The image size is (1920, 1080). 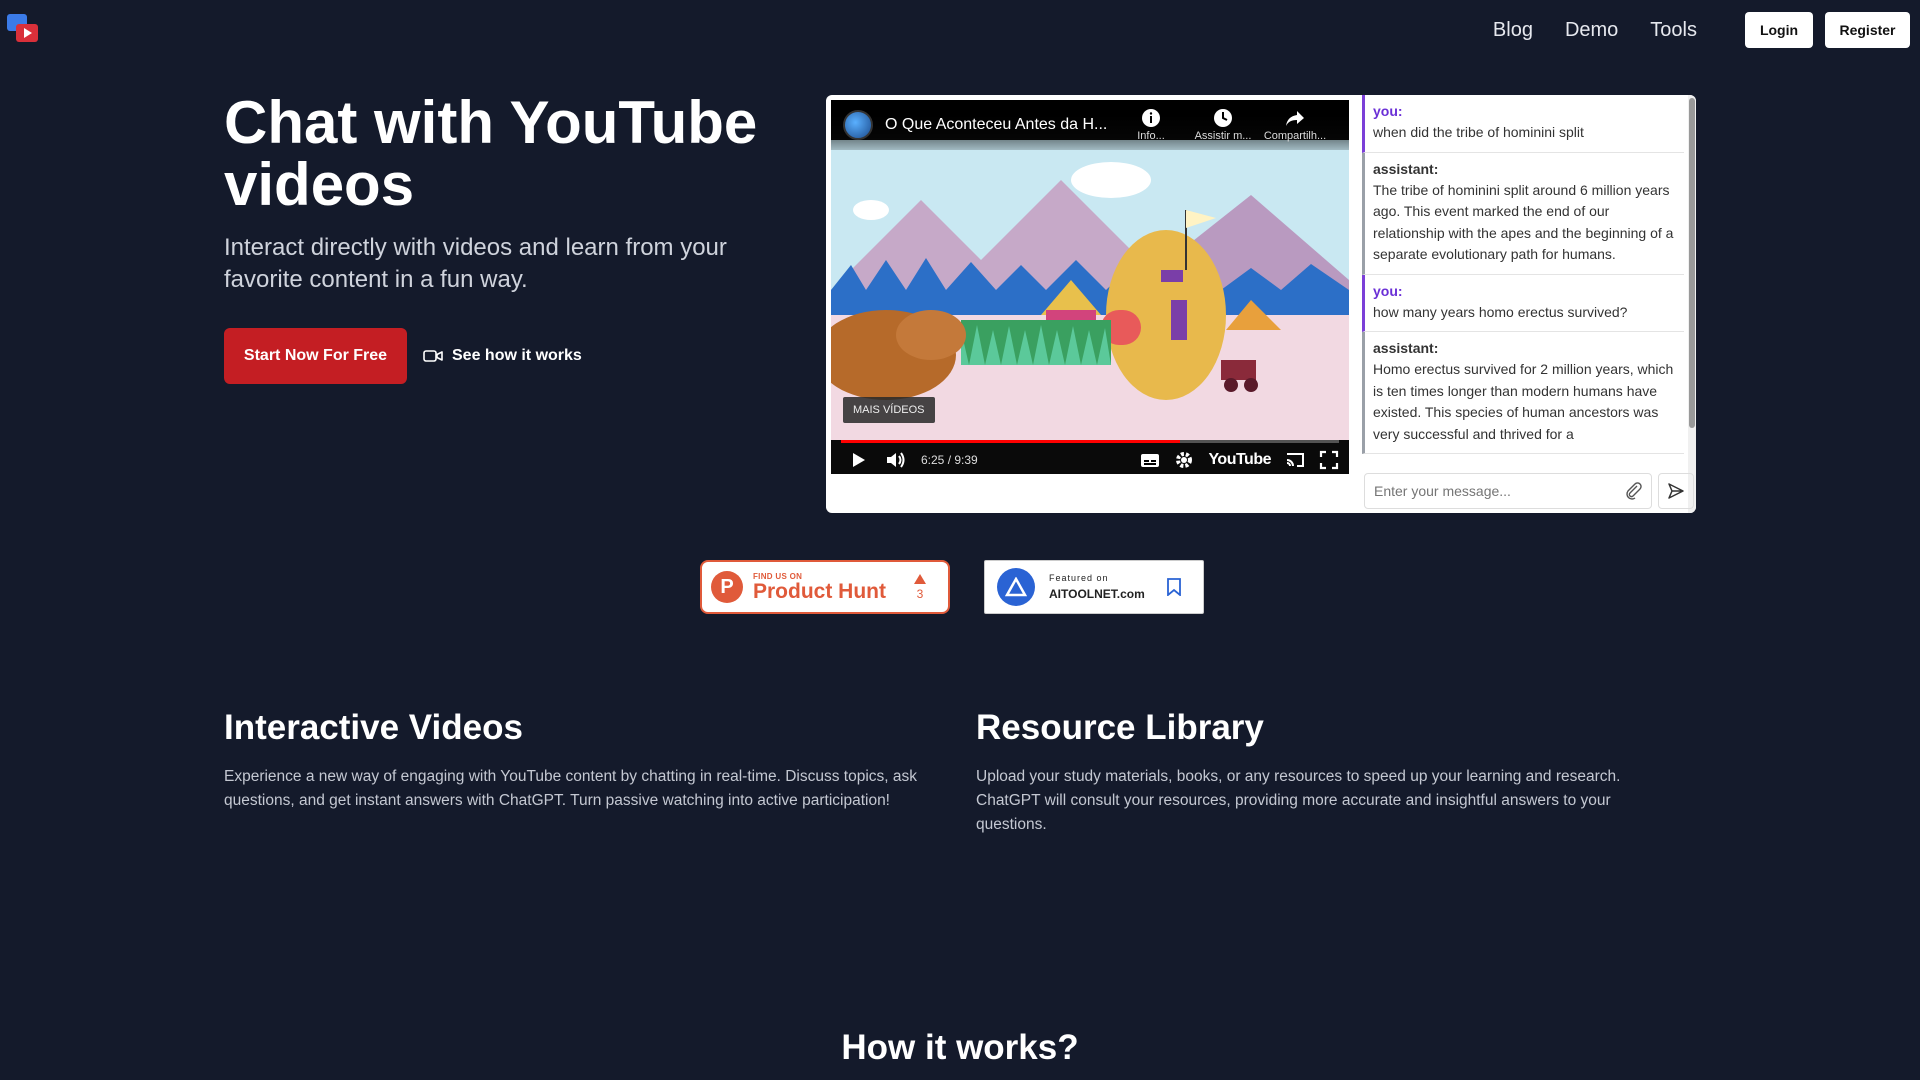 What do you see at coordinates (920, 593) in the screenshot?
I see `upvote-number: 3` at bounding box center [920, 593].